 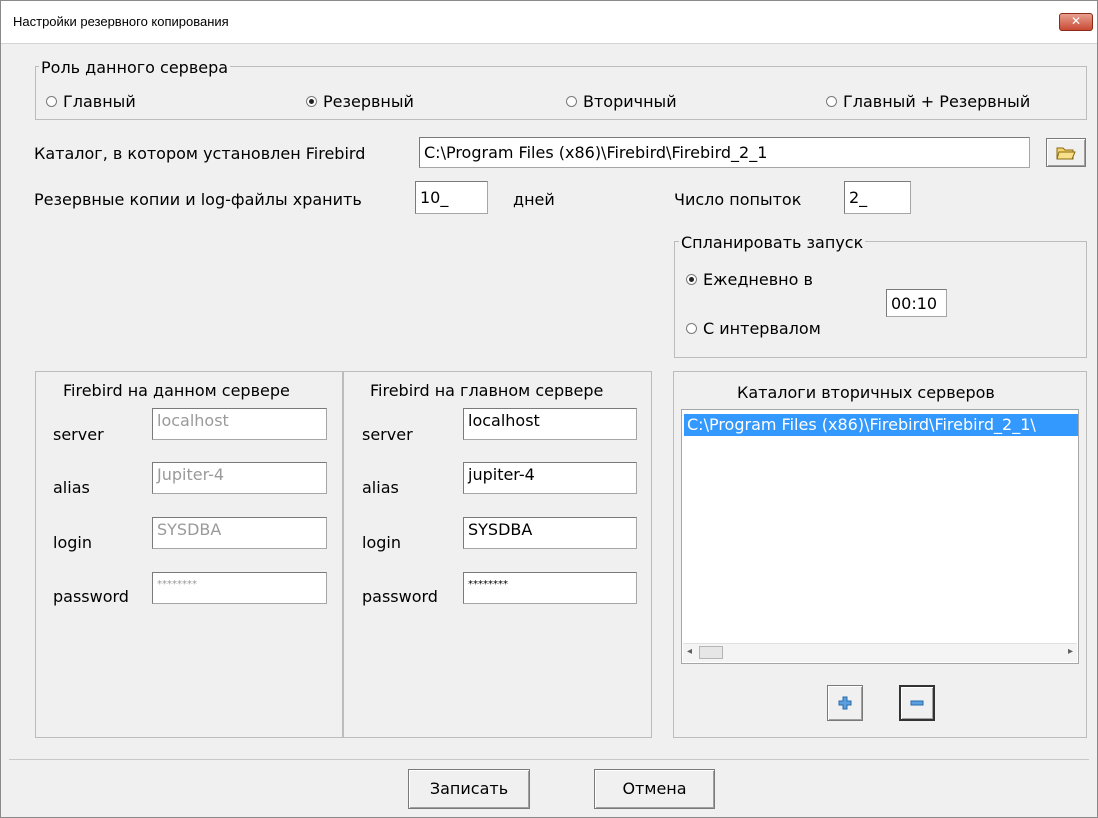 I want to click on folder-open-icon, so click(x=1066, y=153).